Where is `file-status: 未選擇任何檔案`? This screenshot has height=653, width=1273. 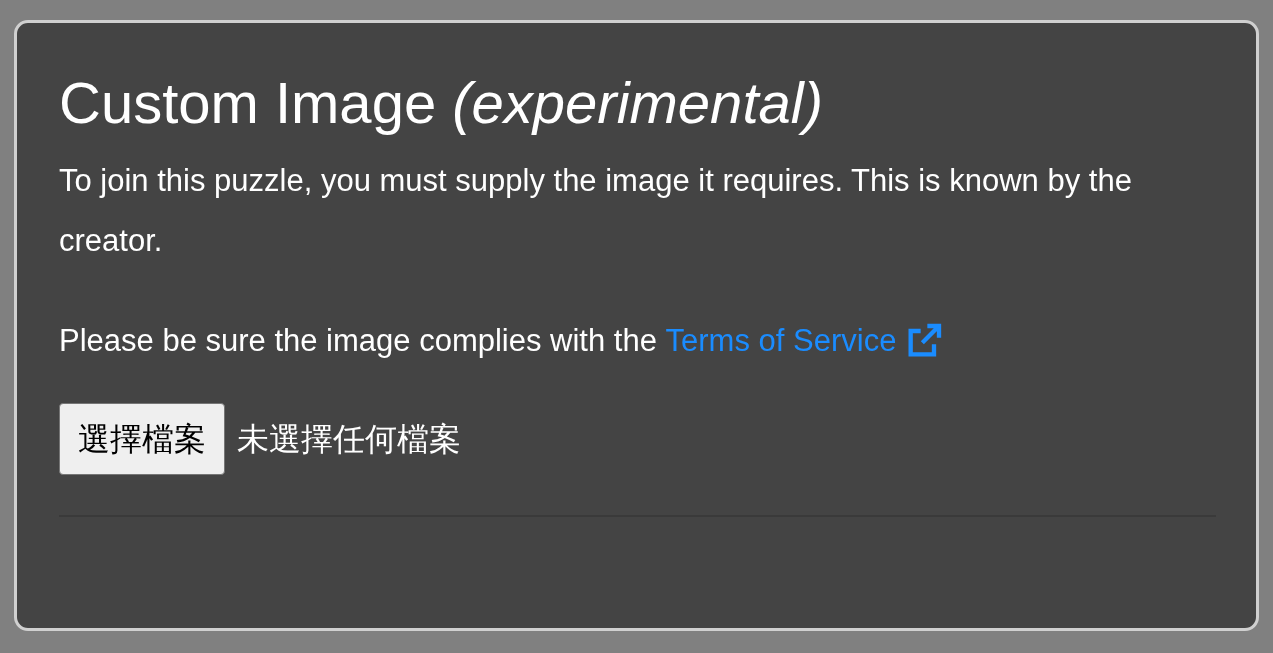 file-status: 未選擇任何檔案 is located at coordinates (349, 439).